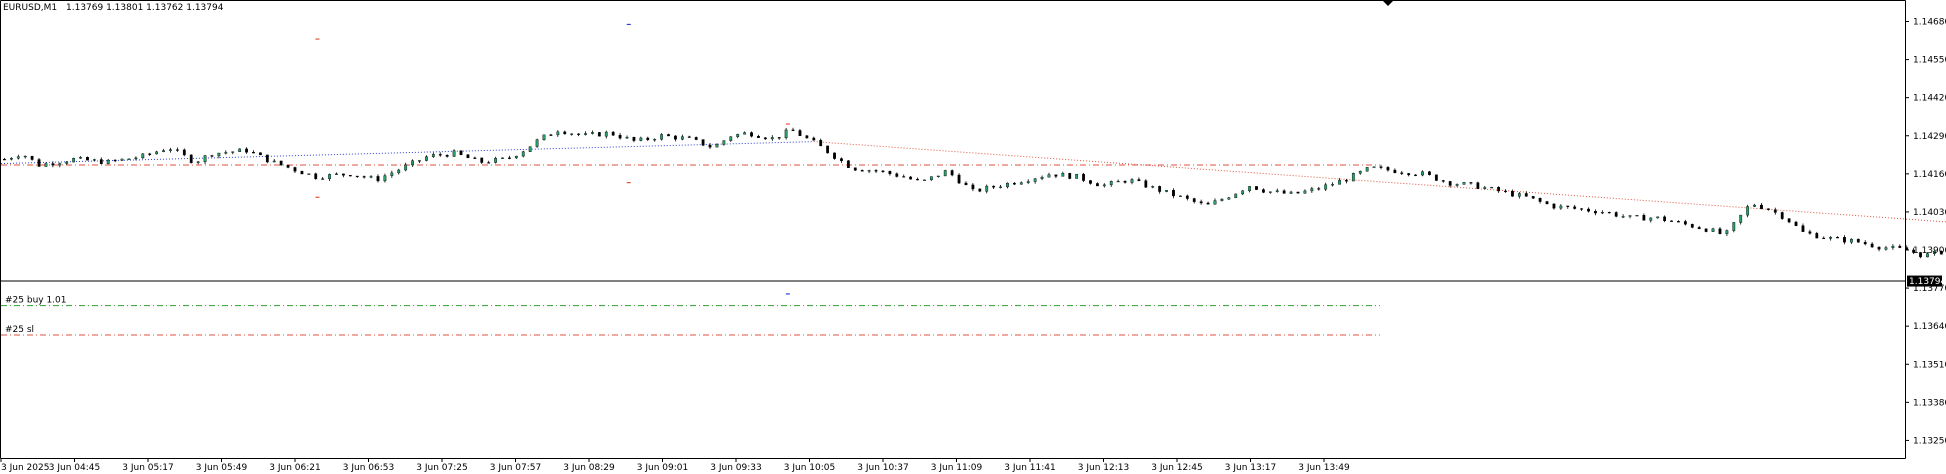  Describe the element at coordinates (1929, 441) in the screenshot. I see `price-tick-label: 1.13250` at that location.